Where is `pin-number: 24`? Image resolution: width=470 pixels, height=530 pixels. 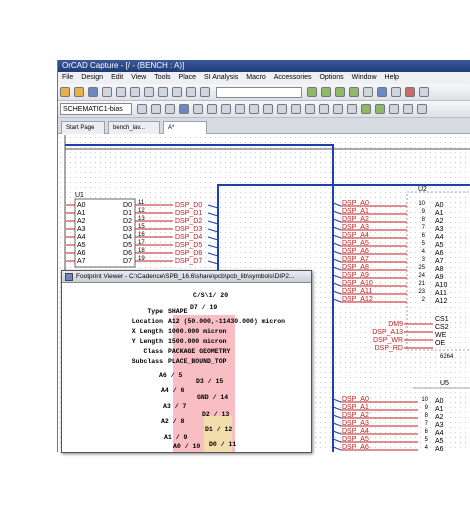 pin-number: 24 is located at coordinates (421, 276).